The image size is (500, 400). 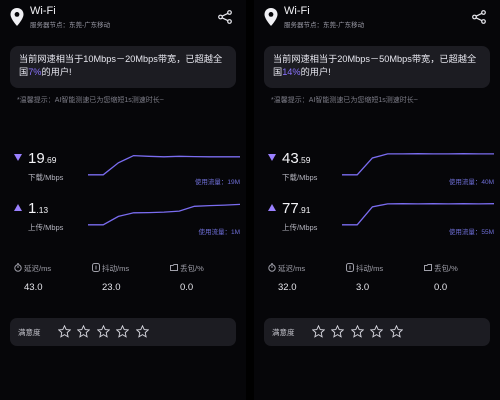 I want to click on download-speed-int: 19, so click(x=36, y=158).